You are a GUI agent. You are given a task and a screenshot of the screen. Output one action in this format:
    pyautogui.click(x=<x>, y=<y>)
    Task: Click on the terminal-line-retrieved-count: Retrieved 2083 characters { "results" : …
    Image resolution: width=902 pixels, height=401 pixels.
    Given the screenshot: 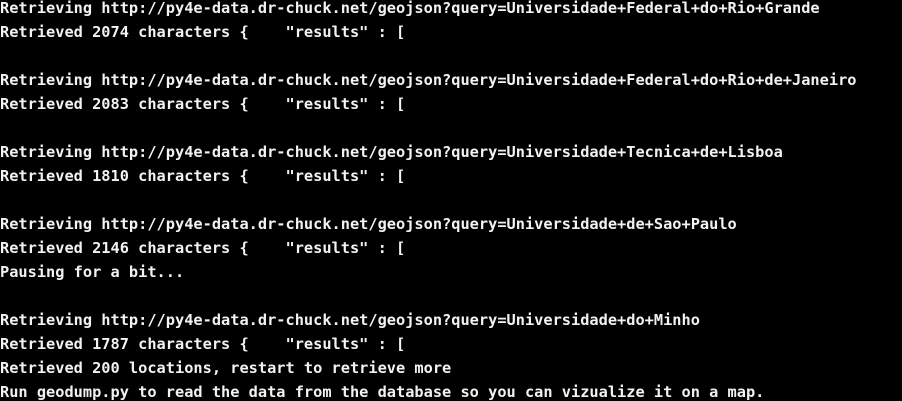 What is the action you would take?
    pyautogui.click(x=203, y=104)
    